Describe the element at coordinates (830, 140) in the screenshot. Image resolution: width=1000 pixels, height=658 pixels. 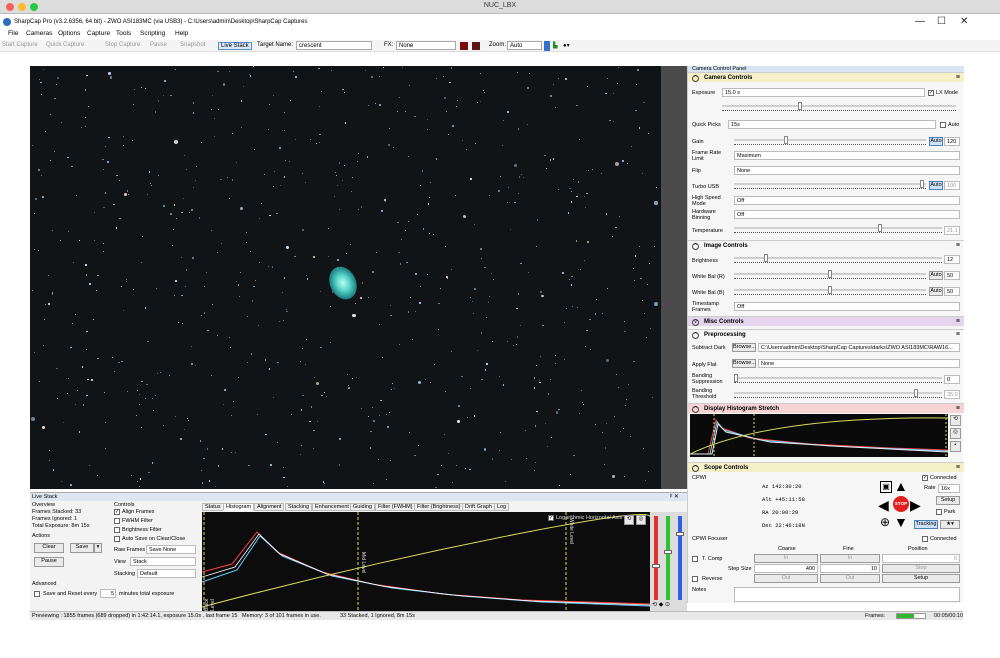
I see `gain-slider` at that location.